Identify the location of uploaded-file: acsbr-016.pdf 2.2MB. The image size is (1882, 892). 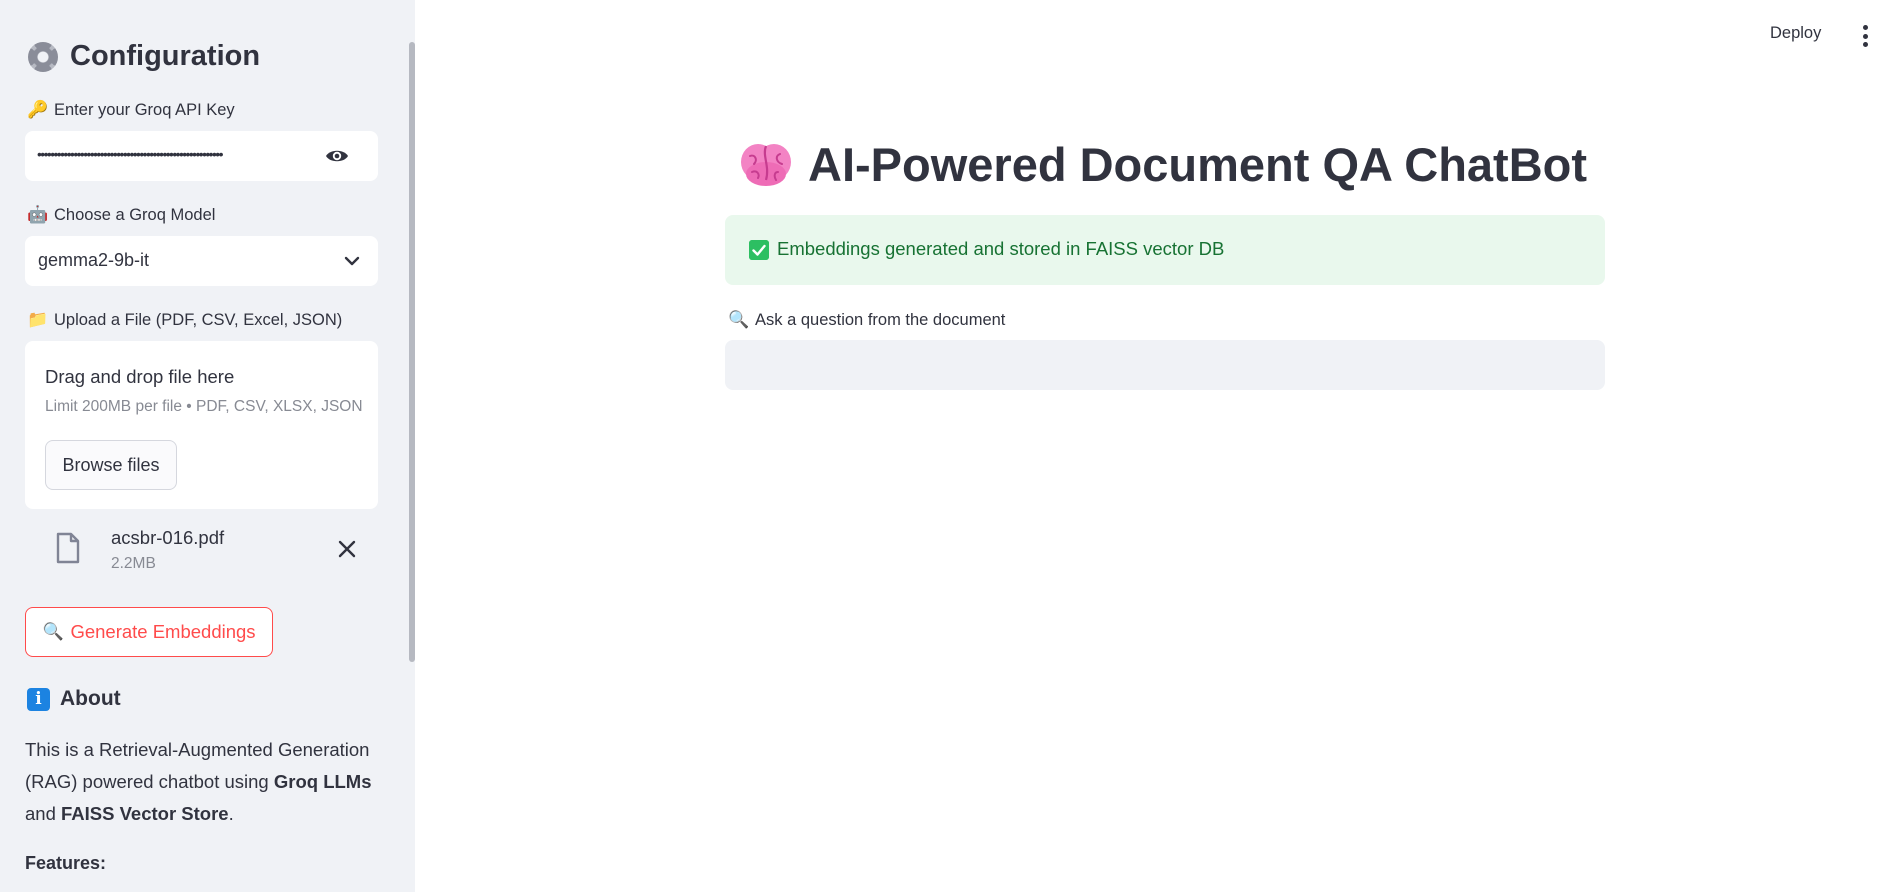
(201, 551).